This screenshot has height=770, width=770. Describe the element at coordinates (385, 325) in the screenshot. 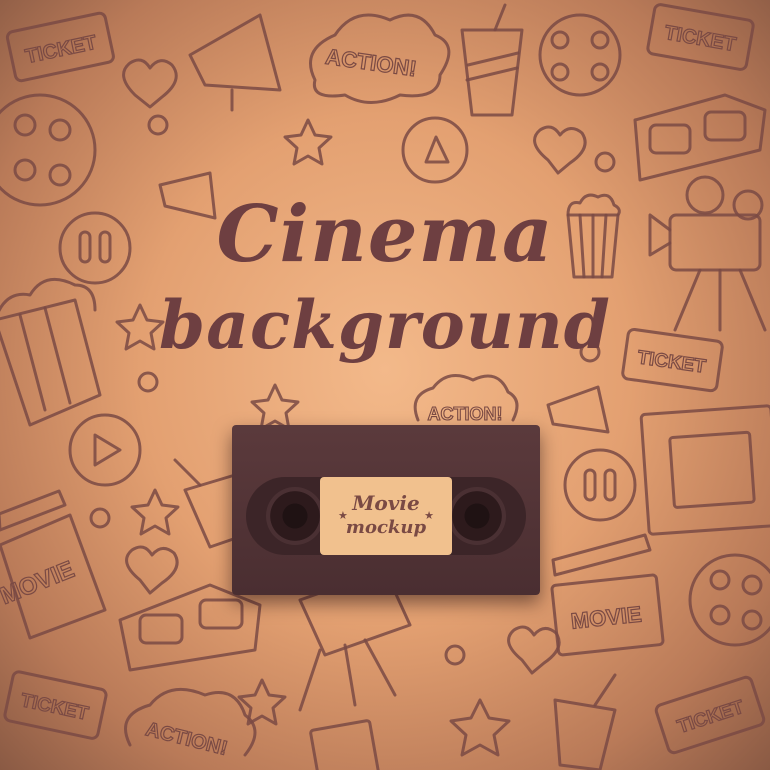

I see `title-line-2: background` at that location.